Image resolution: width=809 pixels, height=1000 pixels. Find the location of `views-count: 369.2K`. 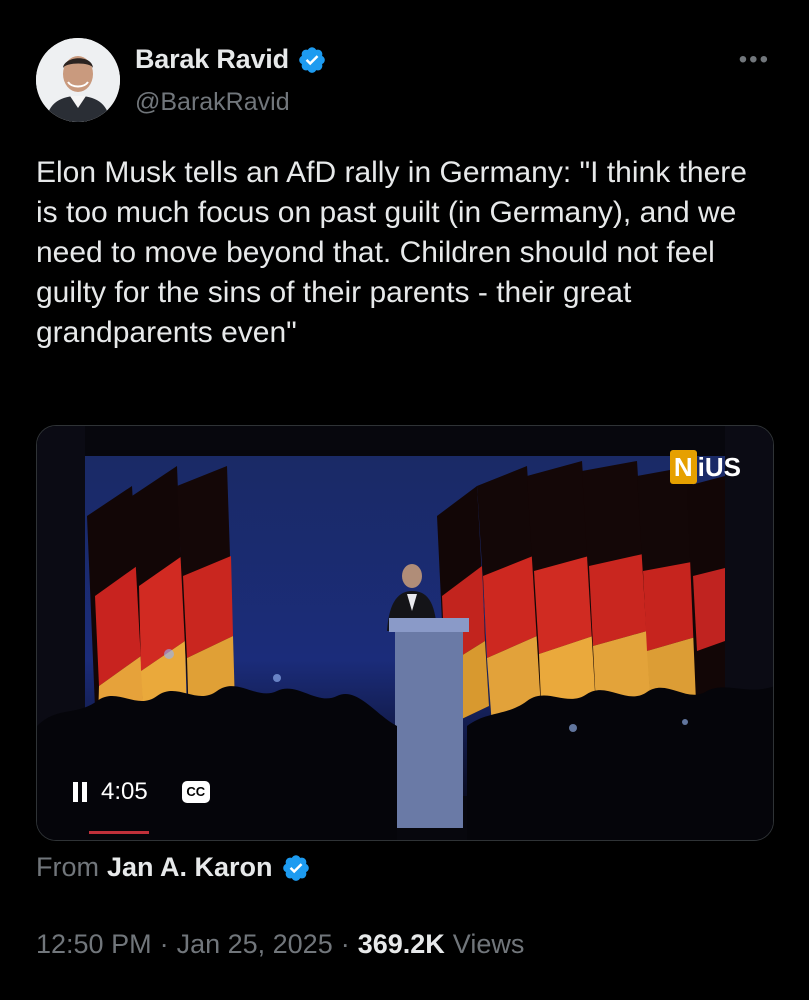

views-count: 369.2K is located at coordinates (401, 944).